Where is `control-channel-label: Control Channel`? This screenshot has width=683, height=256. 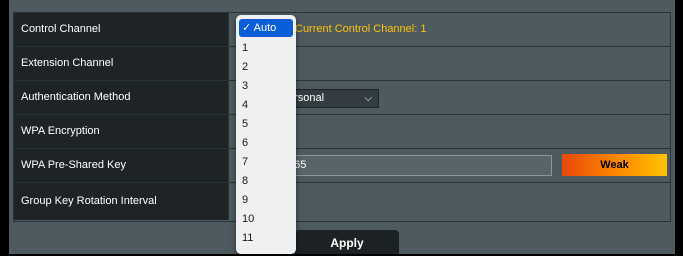 control-channel-label: Control Channel is located at coordinates (121, 29).